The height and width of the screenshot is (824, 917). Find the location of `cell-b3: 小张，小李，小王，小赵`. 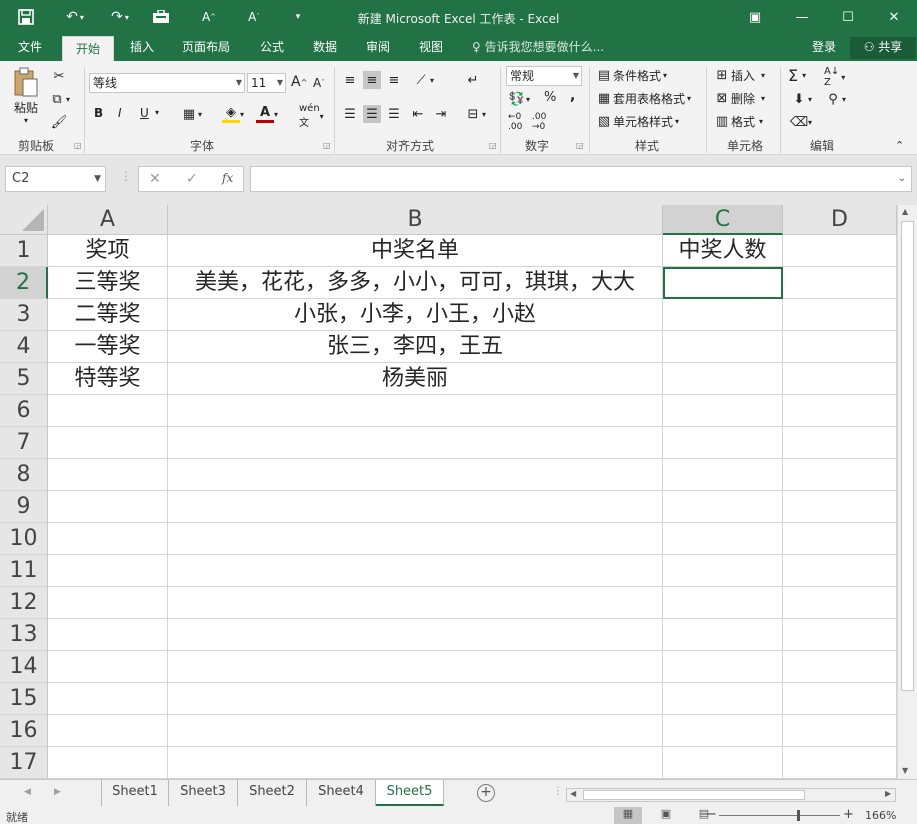

cell-b3: 小张，小李，小王，小赵 is located at coordinates (415, 315).